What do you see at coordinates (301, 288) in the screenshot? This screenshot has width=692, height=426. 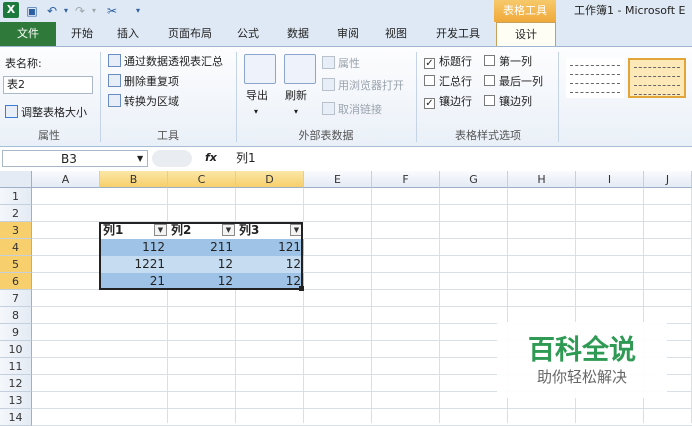 I see `fill-handle` at bounding box center [301, 288].